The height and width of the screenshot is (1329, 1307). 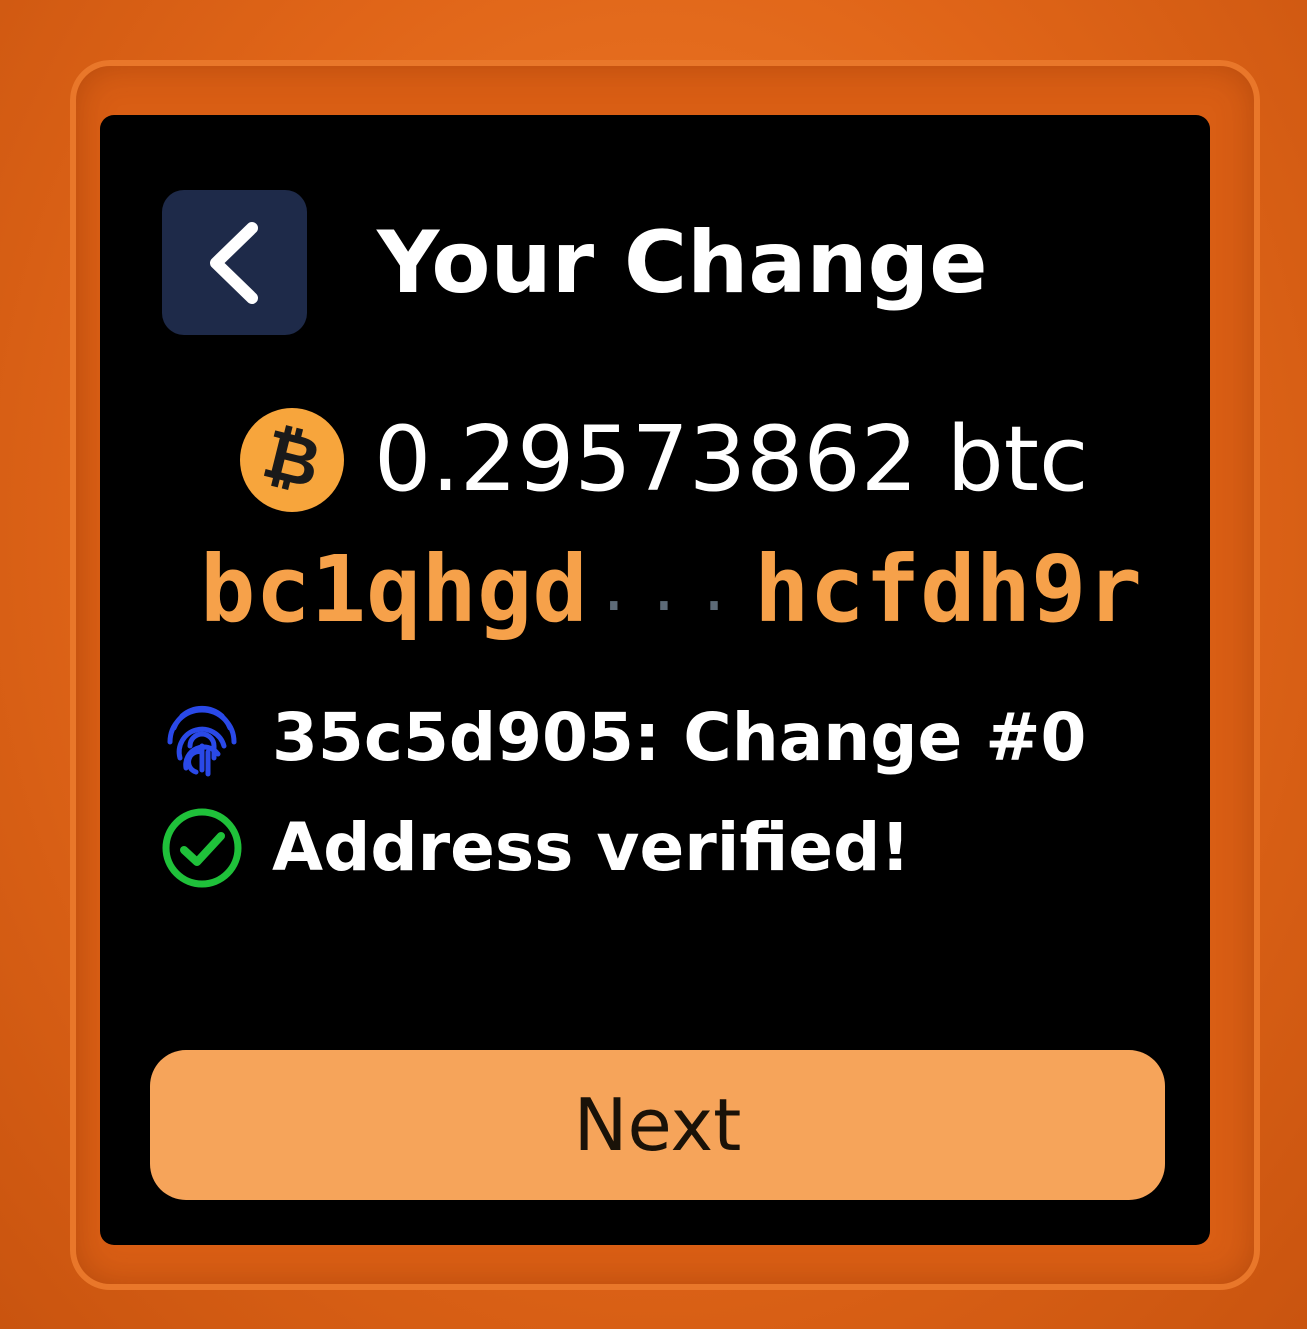 I want to click on address-end: hcfdh9r, so click(x=948, y=589).